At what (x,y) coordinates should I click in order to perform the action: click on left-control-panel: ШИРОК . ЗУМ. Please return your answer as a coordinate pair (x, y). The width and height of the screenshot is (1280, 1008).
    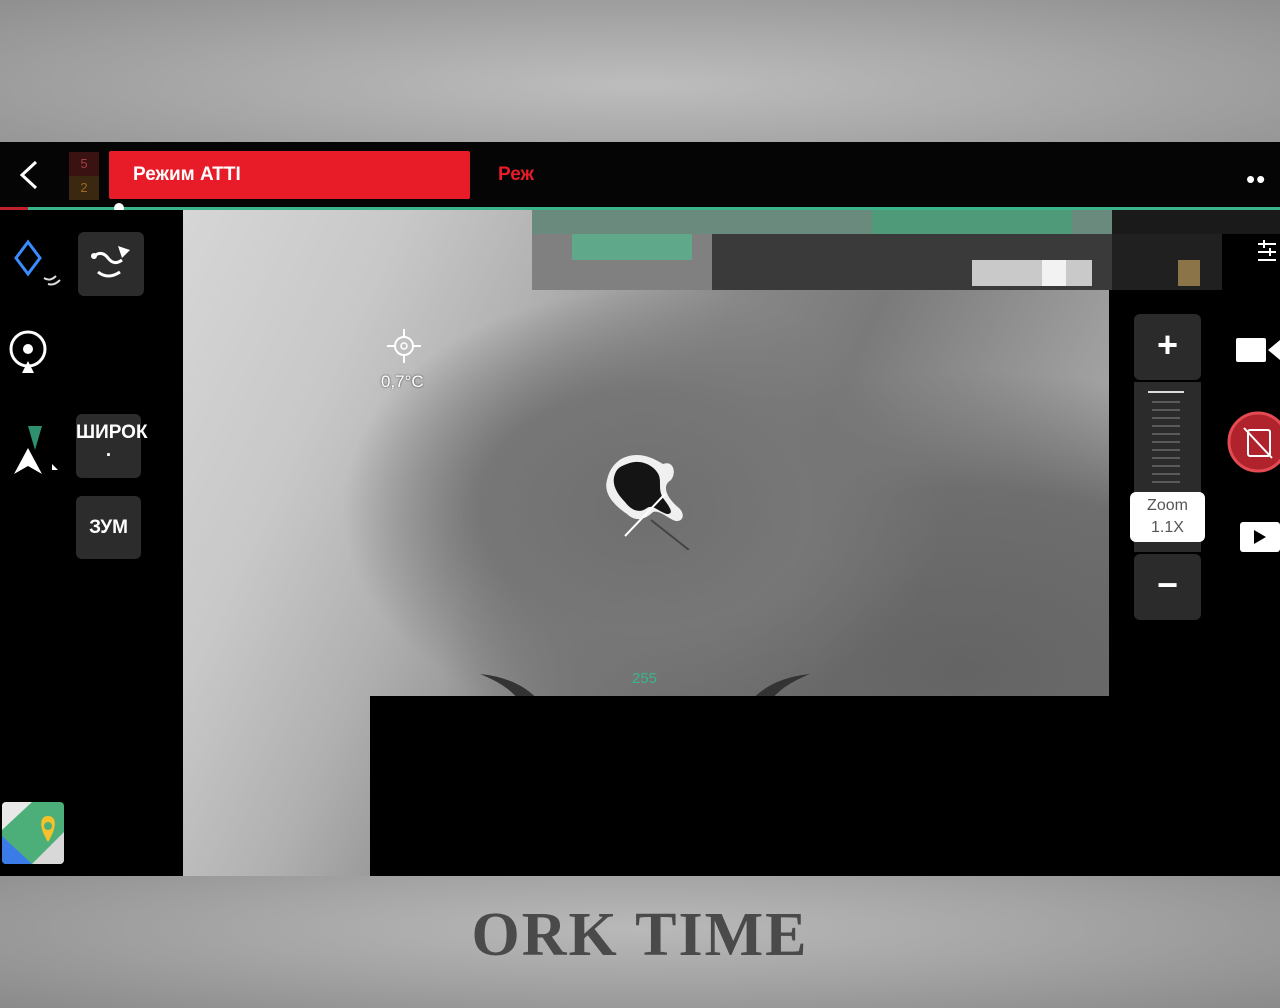
    Looking at the image, I should click on (91, 543).